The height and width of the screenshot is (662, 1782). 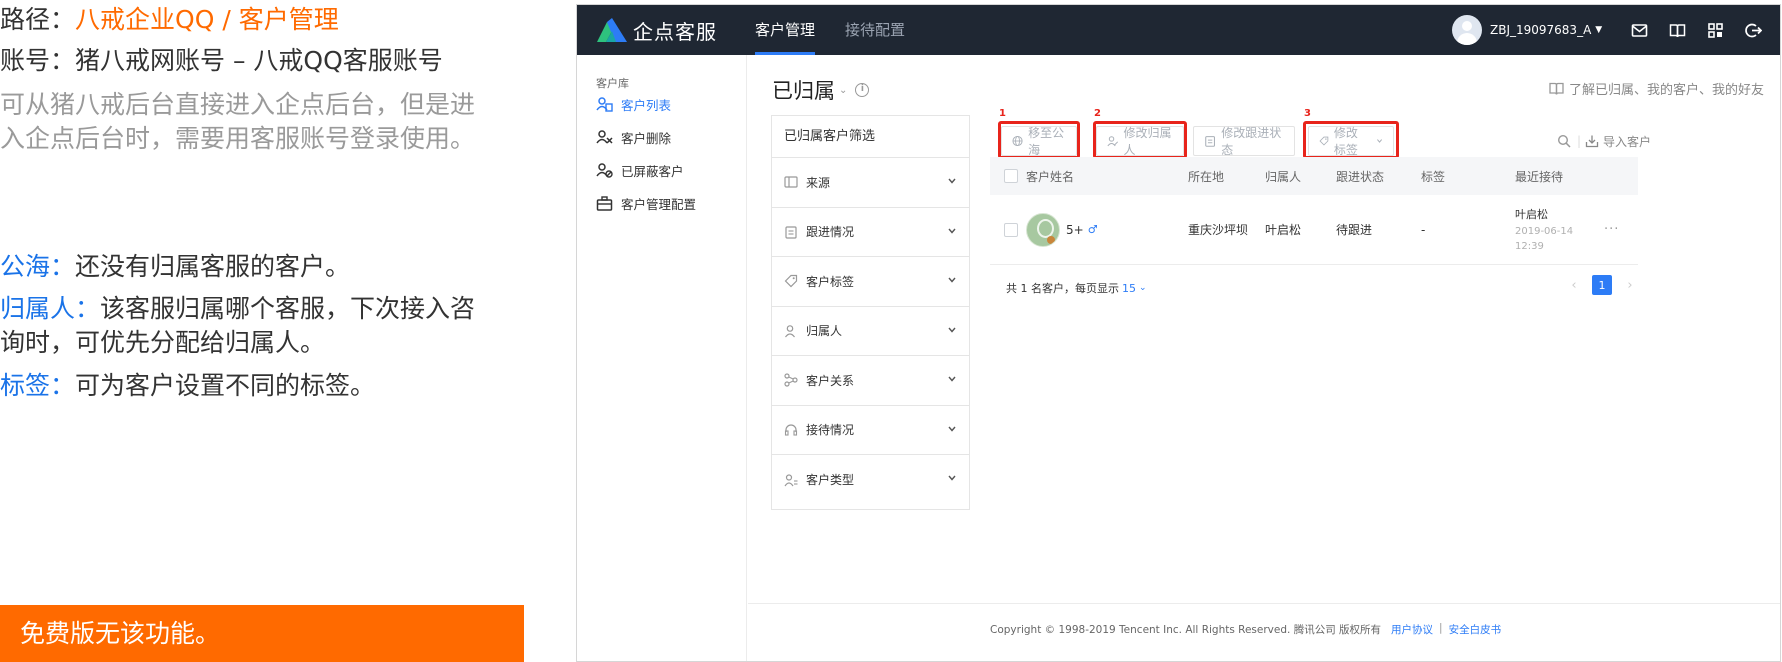 I want to click on page-title: 已归属 ⌄ i, so click(x=821, y=90).